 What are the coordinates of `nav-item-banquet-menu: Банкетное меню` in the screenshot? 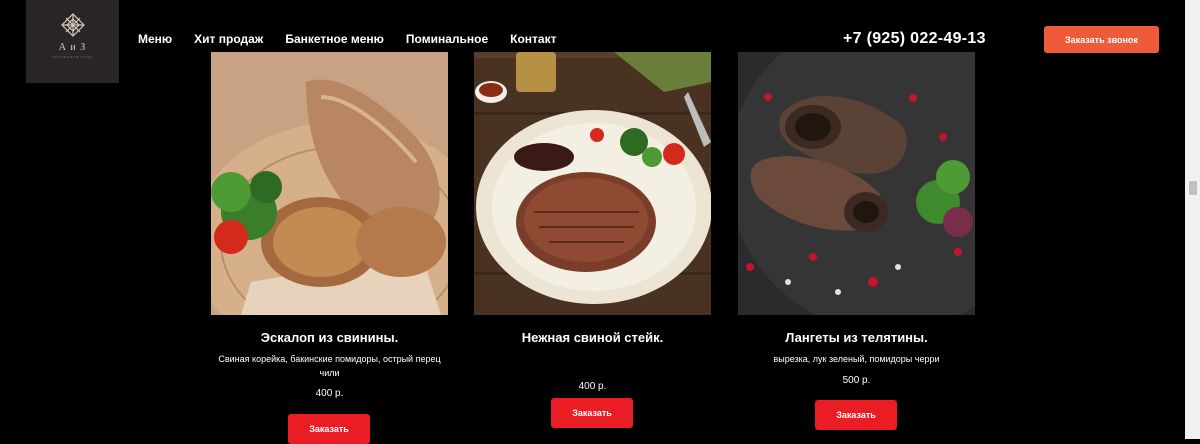 It's located at (334, 39).